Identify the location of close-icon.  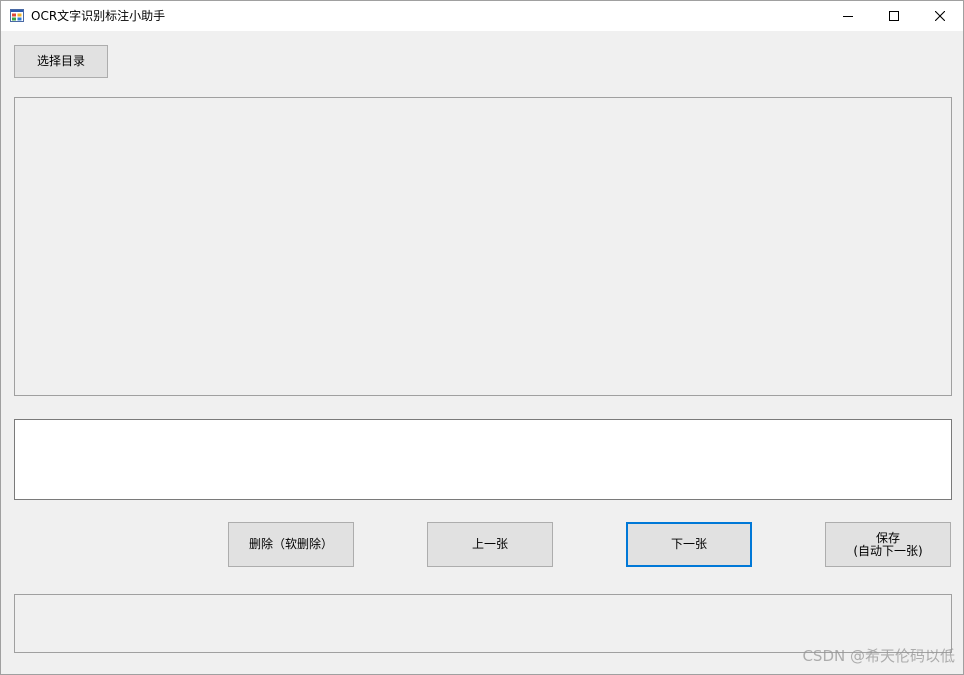
(940, 16).